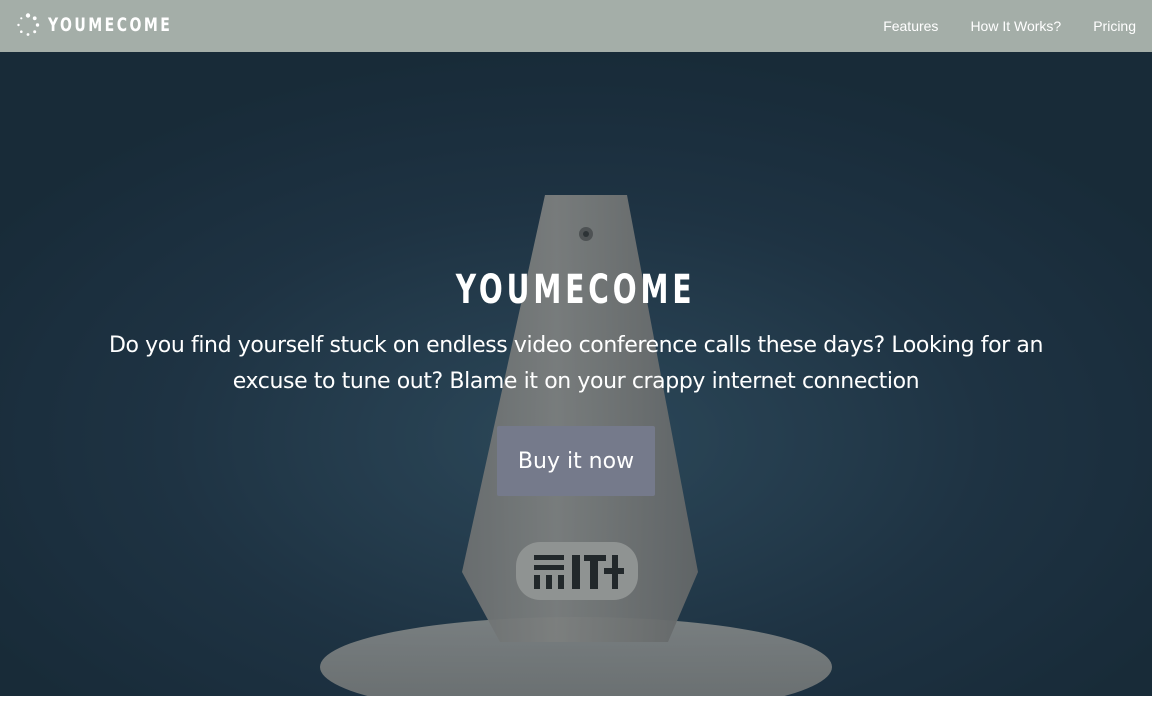 This screenshot has height=720, width=1152. I want to click on dotted-circle-icon, so click(28, 24).